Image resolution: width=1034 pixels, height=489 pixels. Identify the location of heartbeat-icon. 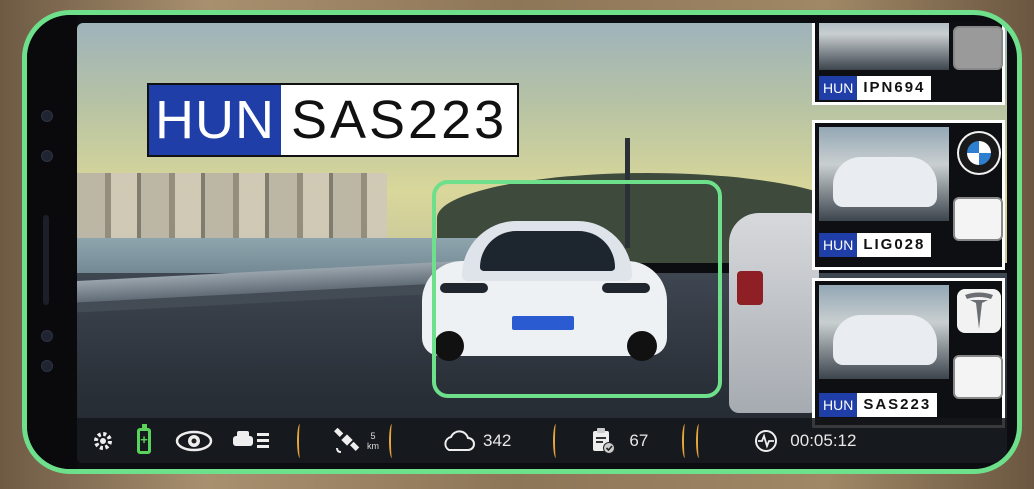
(766, 441).